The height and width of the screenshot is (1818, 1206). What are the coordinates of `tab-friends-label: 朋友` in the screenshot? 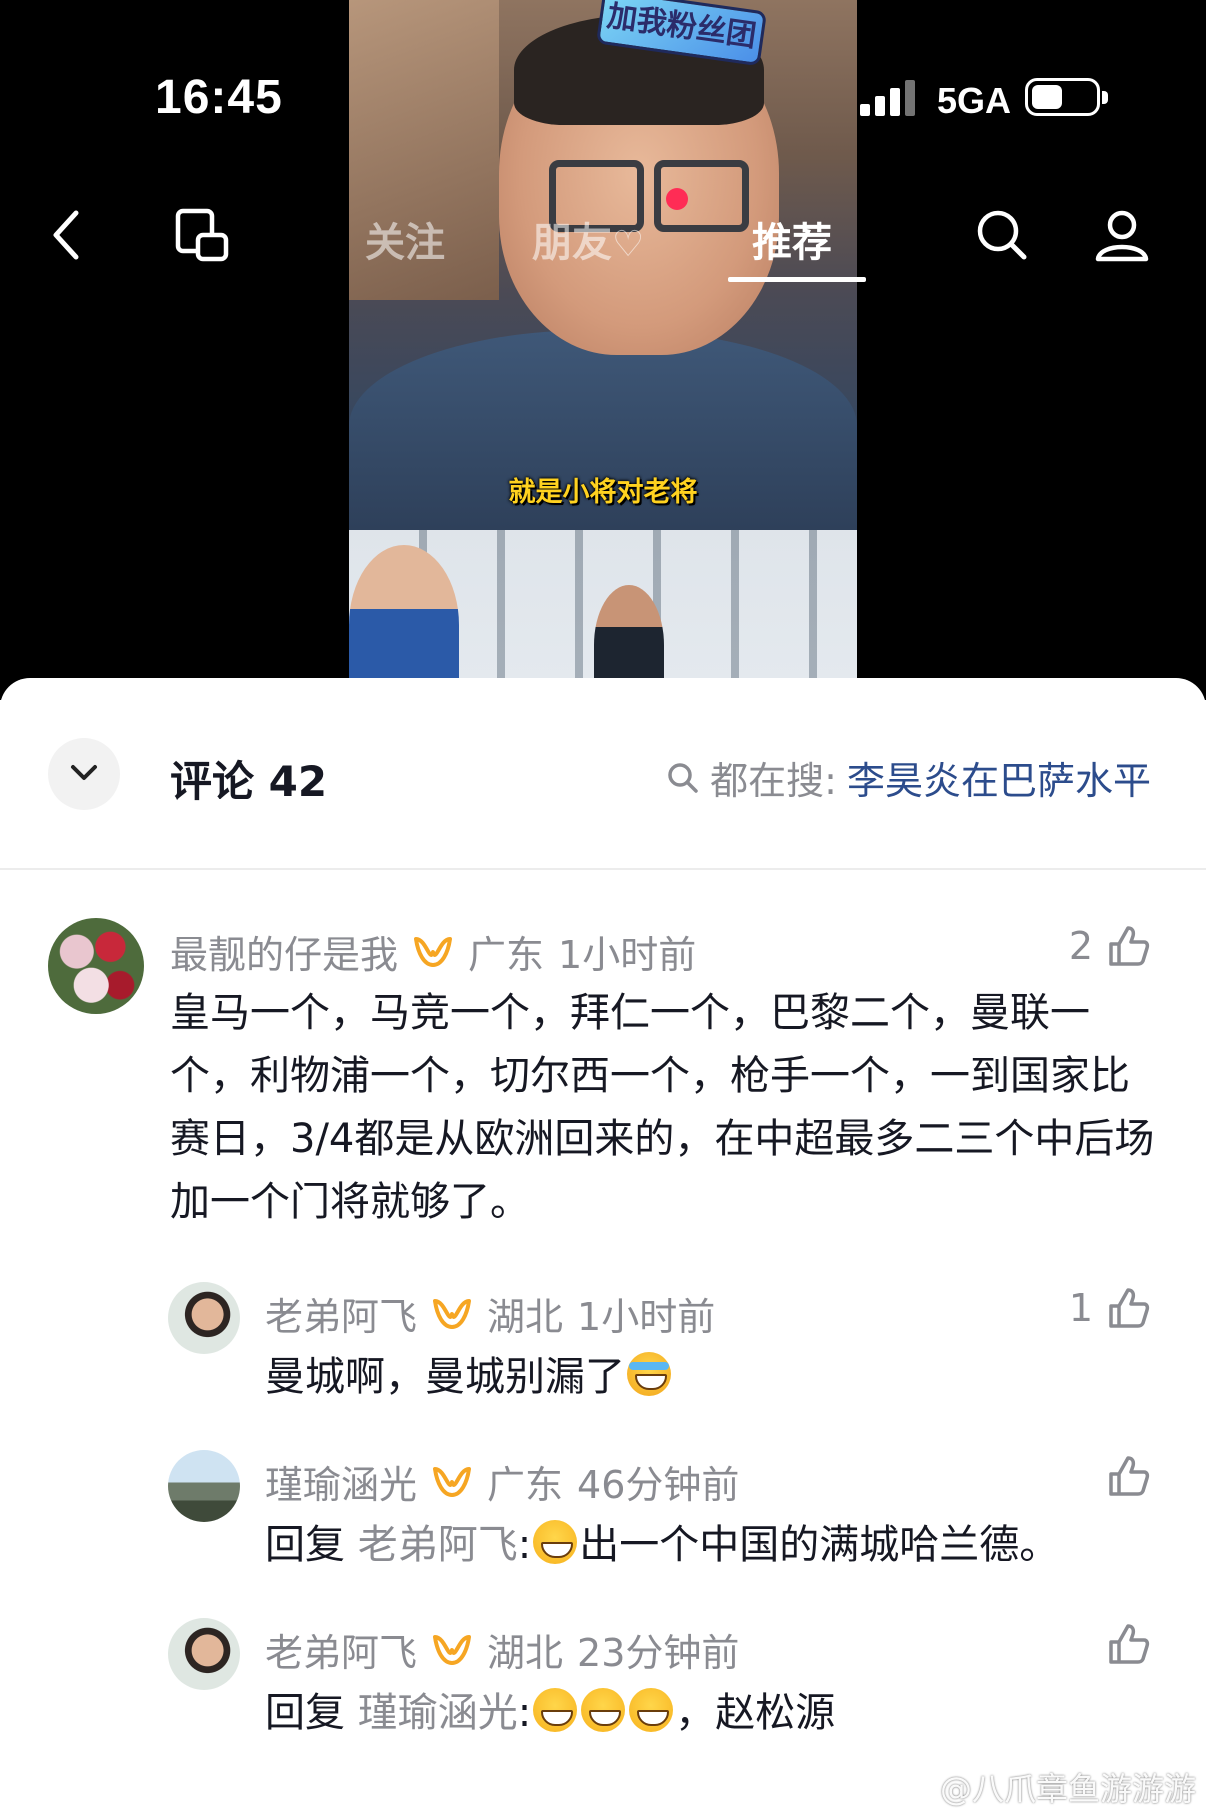 It's located at (572, 243).